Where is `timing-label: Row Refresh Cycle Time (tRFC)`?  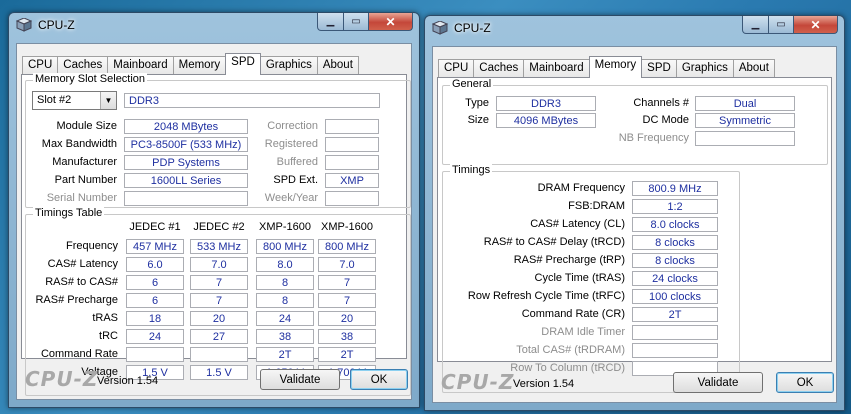
timing-label: Row Refresh Cycle Time (tRFC) is located at coordinates (546, 296).